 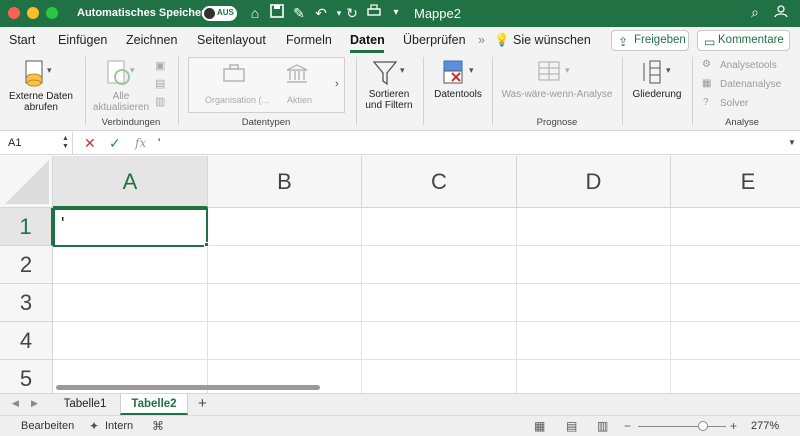 I want to click on tab-ueberpruefen: Überprüfen, so click(x=434, y=40).